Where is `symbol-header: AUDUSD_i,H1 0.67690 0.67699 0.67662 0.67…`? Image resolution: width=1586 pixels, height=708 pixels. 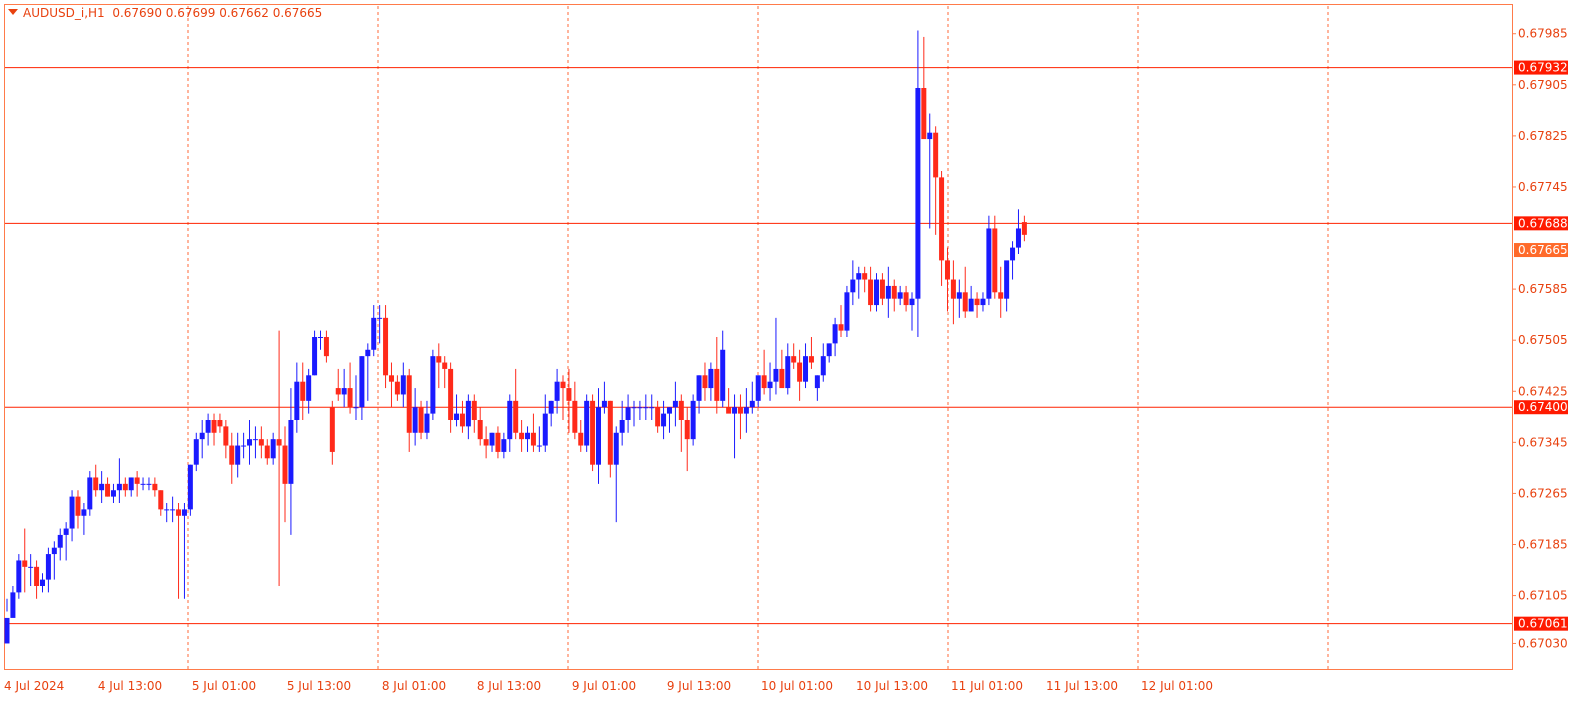
symbol-header: AUDUSD_i,H1 0.67690 0.67699 0.67662 0.67… is located at coordinates (165, 13).